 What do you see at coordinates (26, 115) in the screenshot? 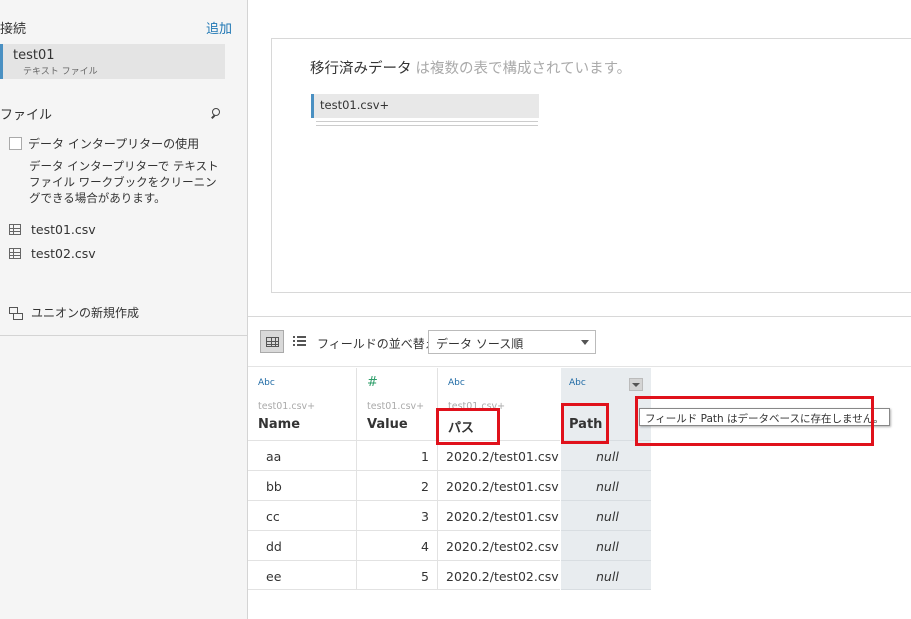
I see `files-title: ファイル` at bounding box center [26, 115].